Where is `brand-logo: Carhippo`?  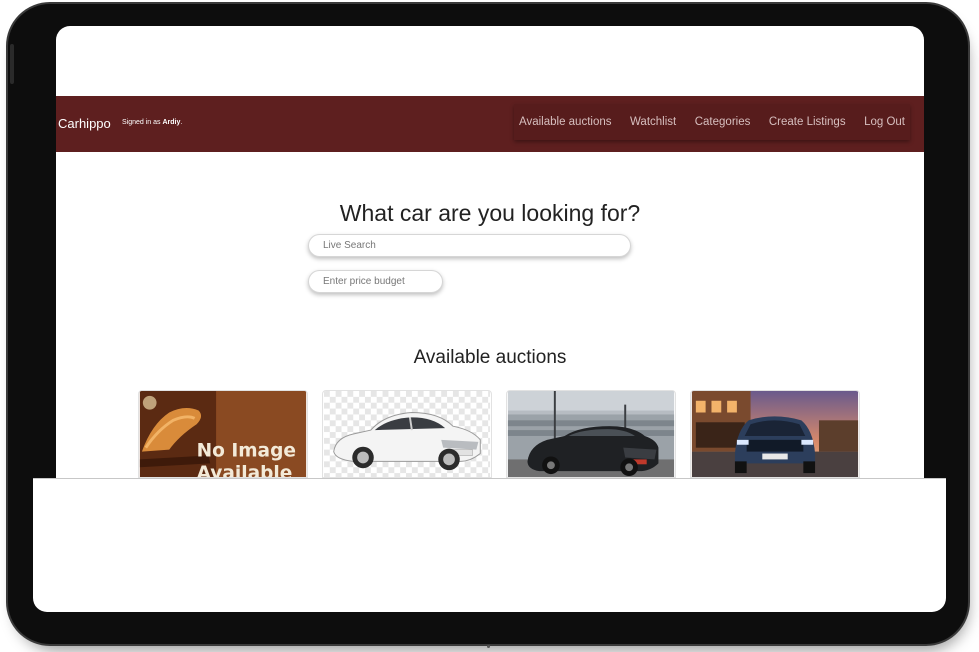
brand-logo: Carhippo is located at coordinates (84, 123).